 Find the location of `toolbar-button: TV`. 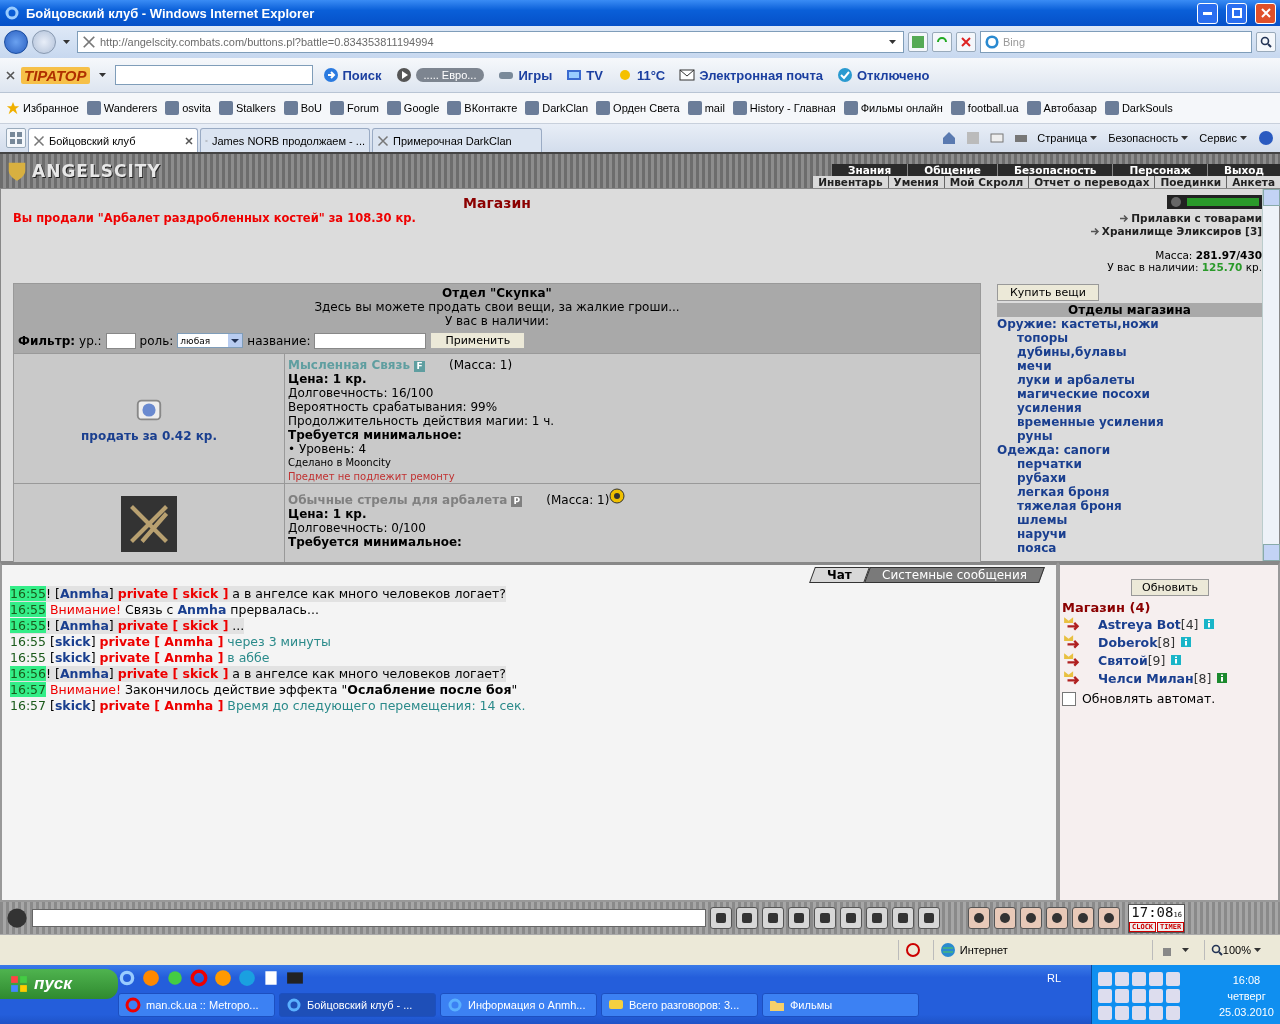

toolbar-button: TV is located at coordinates (584, 75).